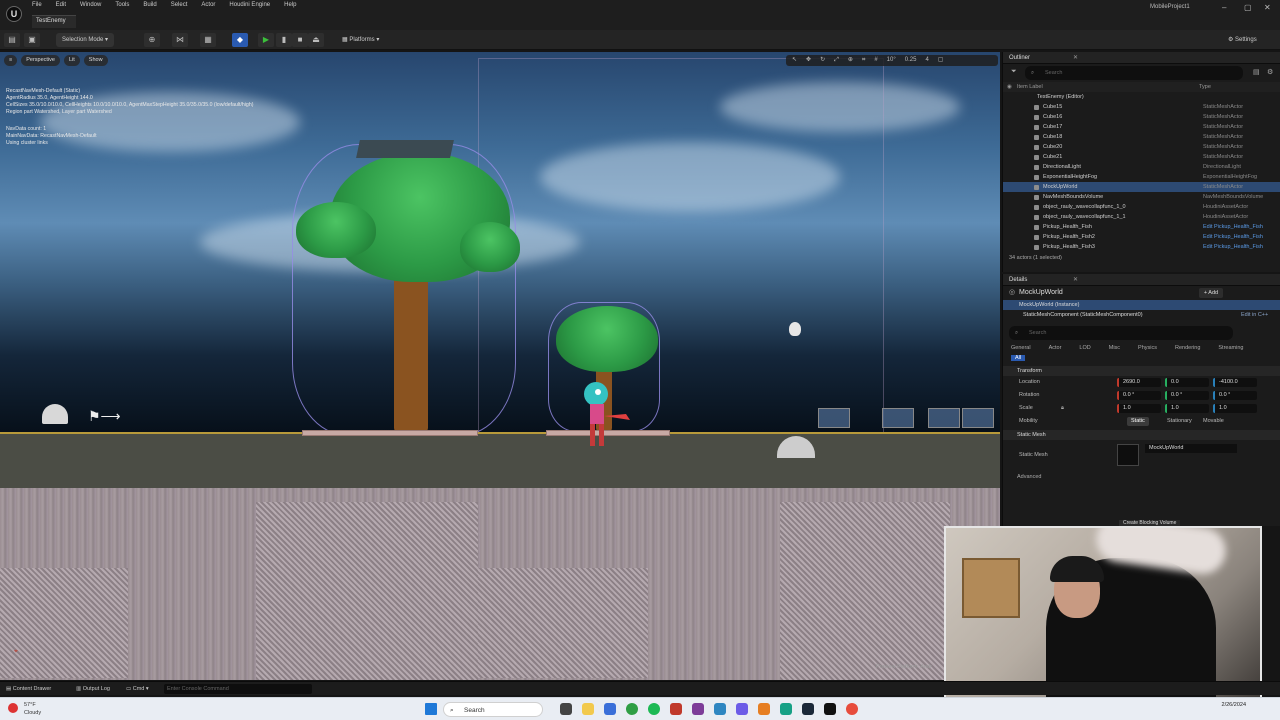 Image resolution: width=1280 pixels, height=720 pixels. I want to click on filter-icon: ⏷, so click(1014, 72).